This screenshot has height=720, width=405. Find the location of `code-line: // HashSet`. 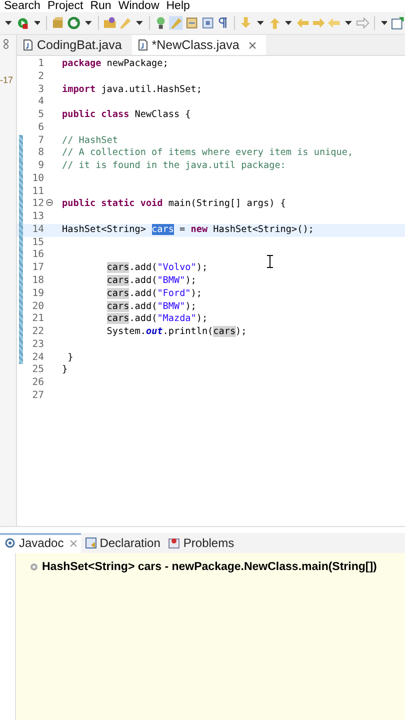

code-line: // HashSet is located at coordinates (89, 141).